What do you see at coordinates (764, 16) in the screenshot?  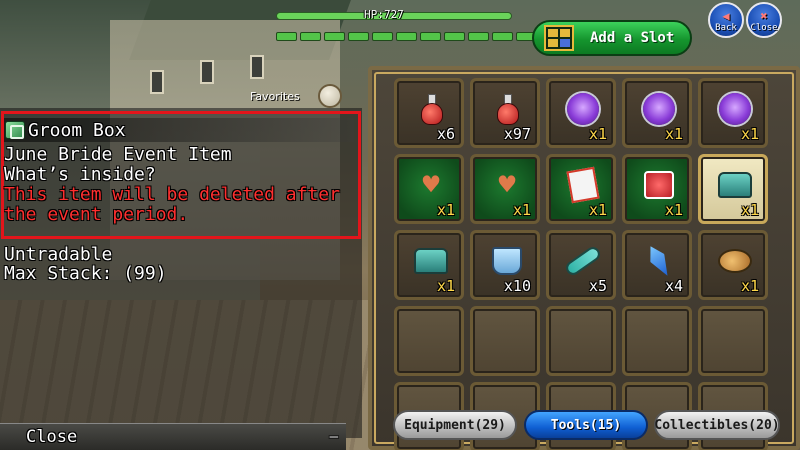 I see `close-icon: ✖` at bounding box center [764, 16].